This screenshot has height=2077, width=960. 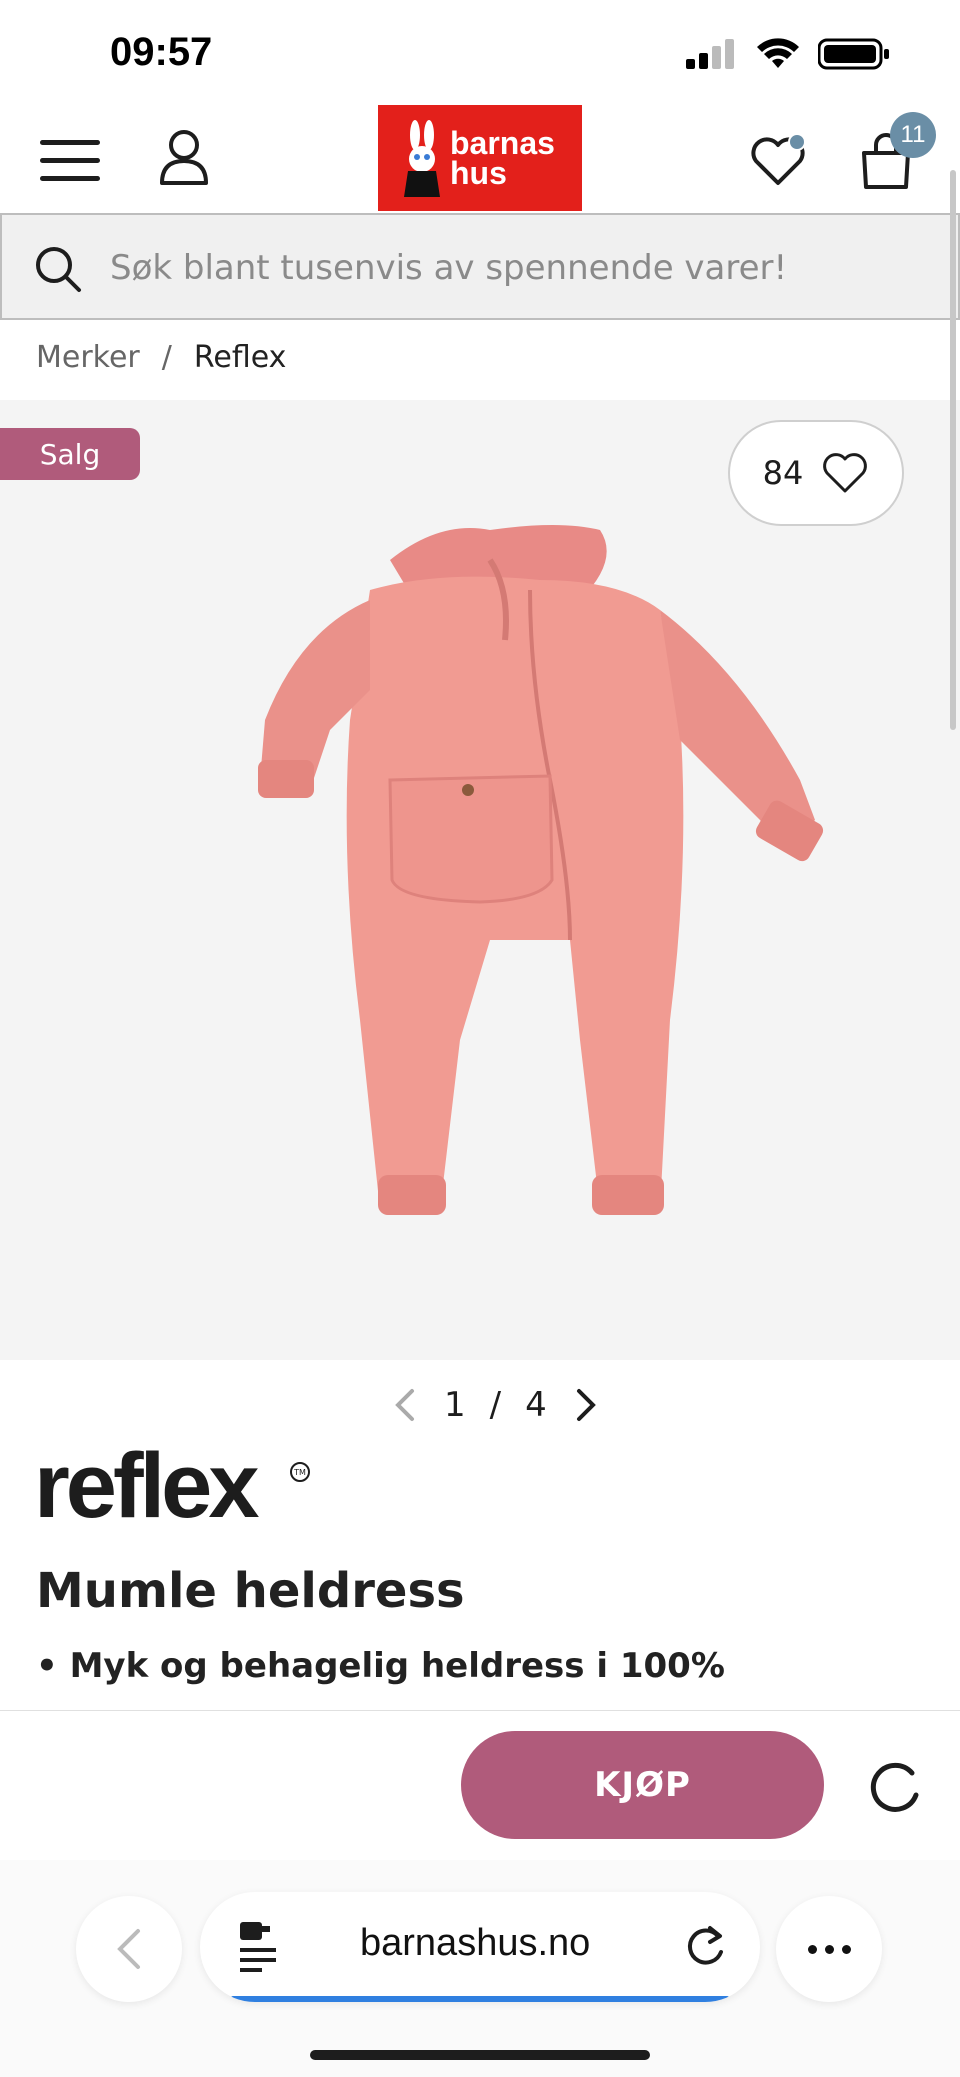 I want to click on address-bar: barnashus.no, so click(x=480, y=1947).